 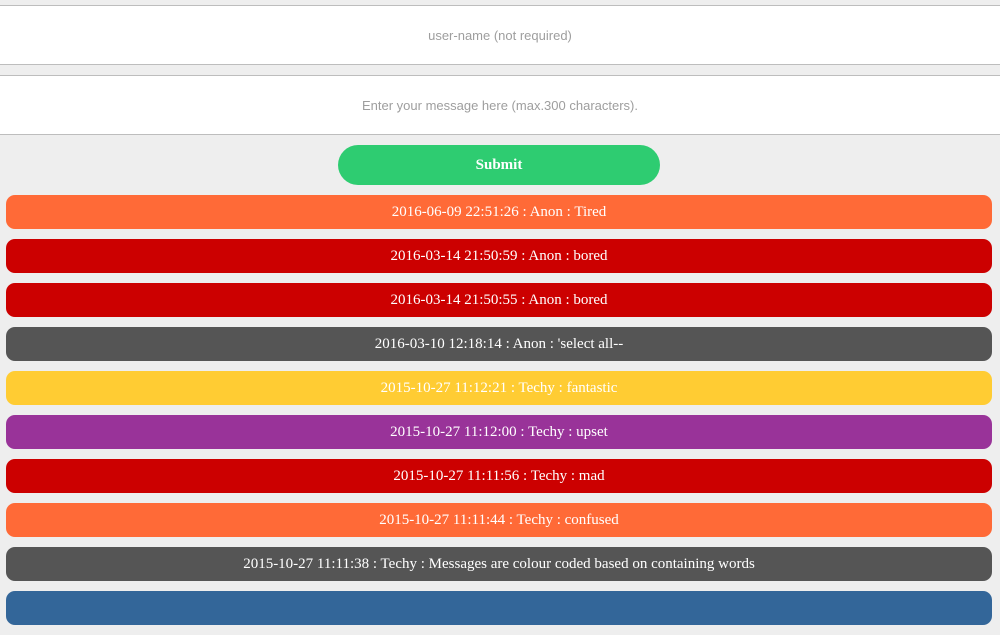 I want to click on message-item: 2015-10-27 11:12:00 : Techy : upset, so click(x=499, y=432).